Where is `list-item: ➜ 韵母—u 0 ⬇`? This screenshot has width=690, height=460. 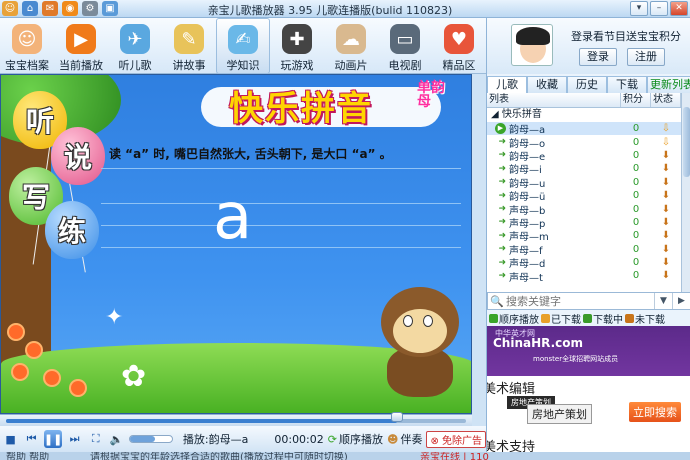
list-item: ➜ 韵母—u 0 ⬇ is located at coordinates (584, 183).